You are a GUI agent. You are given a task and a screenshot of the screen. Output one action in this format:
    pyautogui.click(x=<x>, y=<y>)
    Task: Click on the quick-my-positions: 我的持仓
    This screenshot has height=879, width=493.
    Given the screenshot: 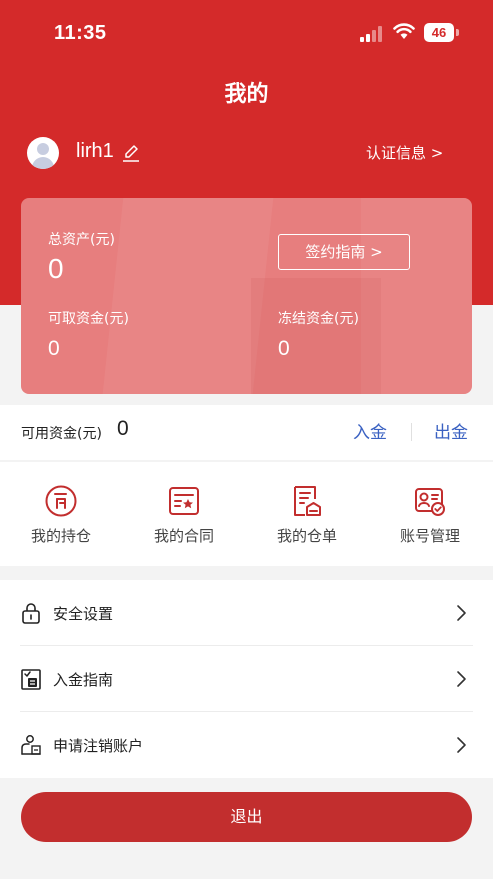 What is the action you would take?
    pyautogui.click(x=61, y=515)
    